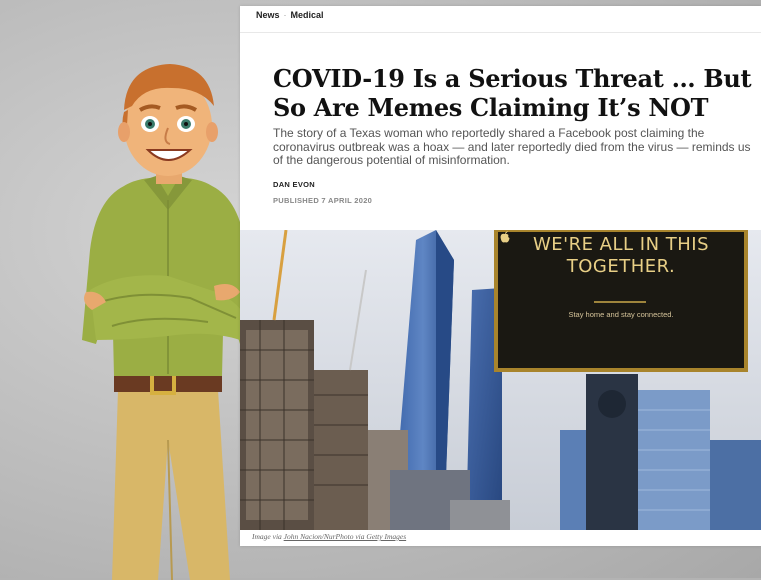 This screenshot has width=761, height=580. Describe the element at coordinates (268, 536) in the screenshot. I see `caption-prefix: Image via` at that location.